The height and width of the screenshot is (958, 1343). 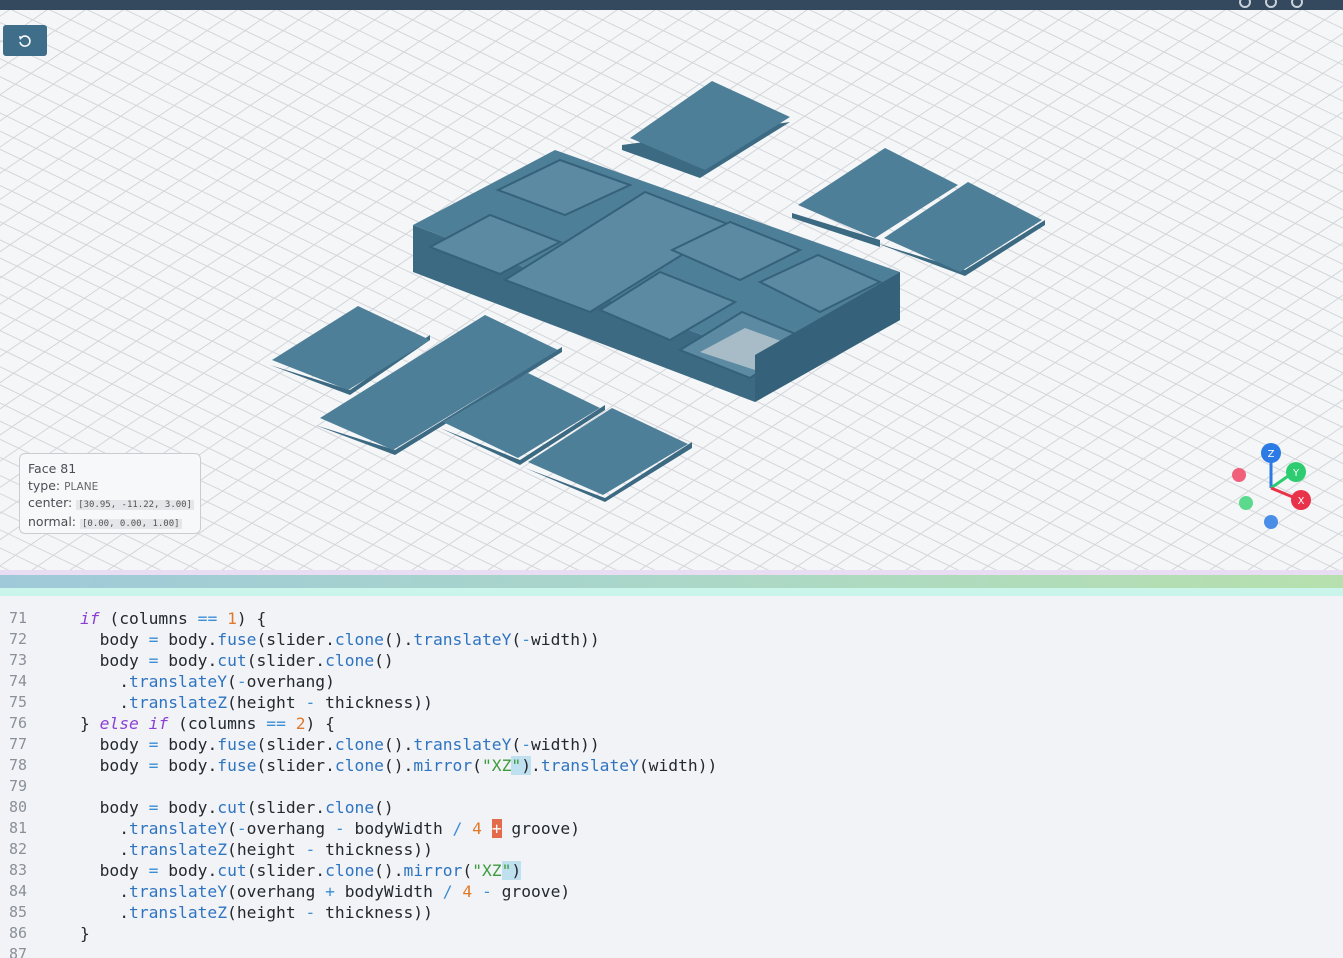 What do you see at coordinates (18, 828) in the screenshot?
I see `line-number: 81` at bounding box center [18, 828].